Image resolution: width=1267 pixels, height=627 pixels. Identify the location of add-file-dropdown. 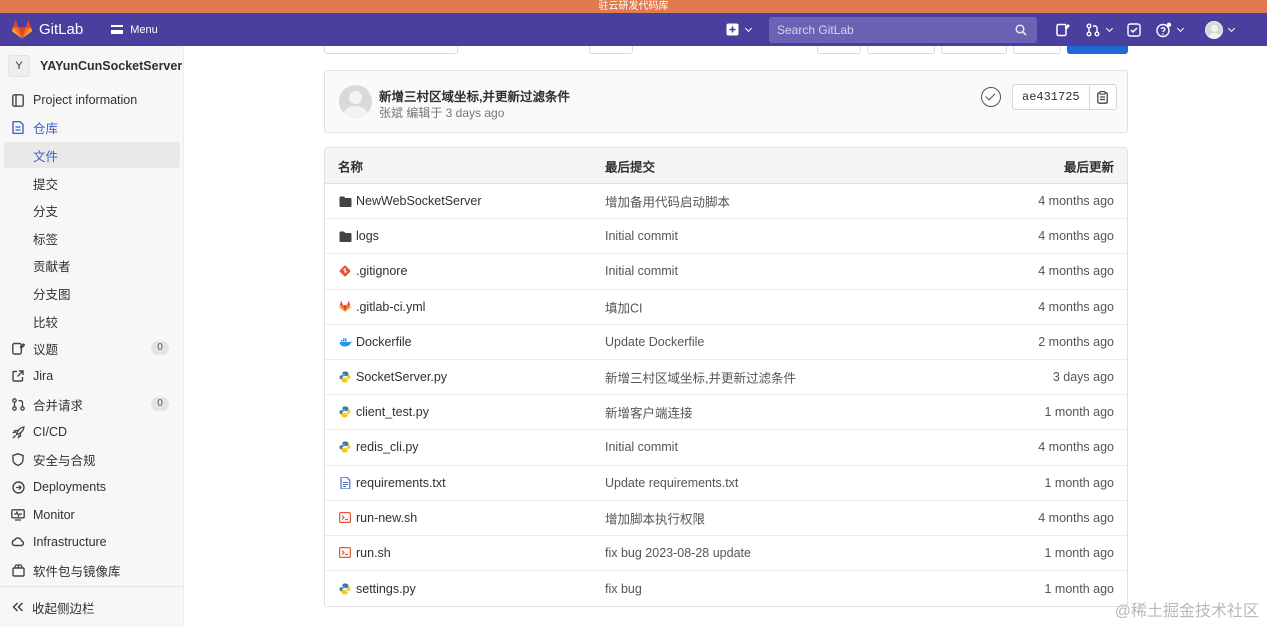
(611, 50).